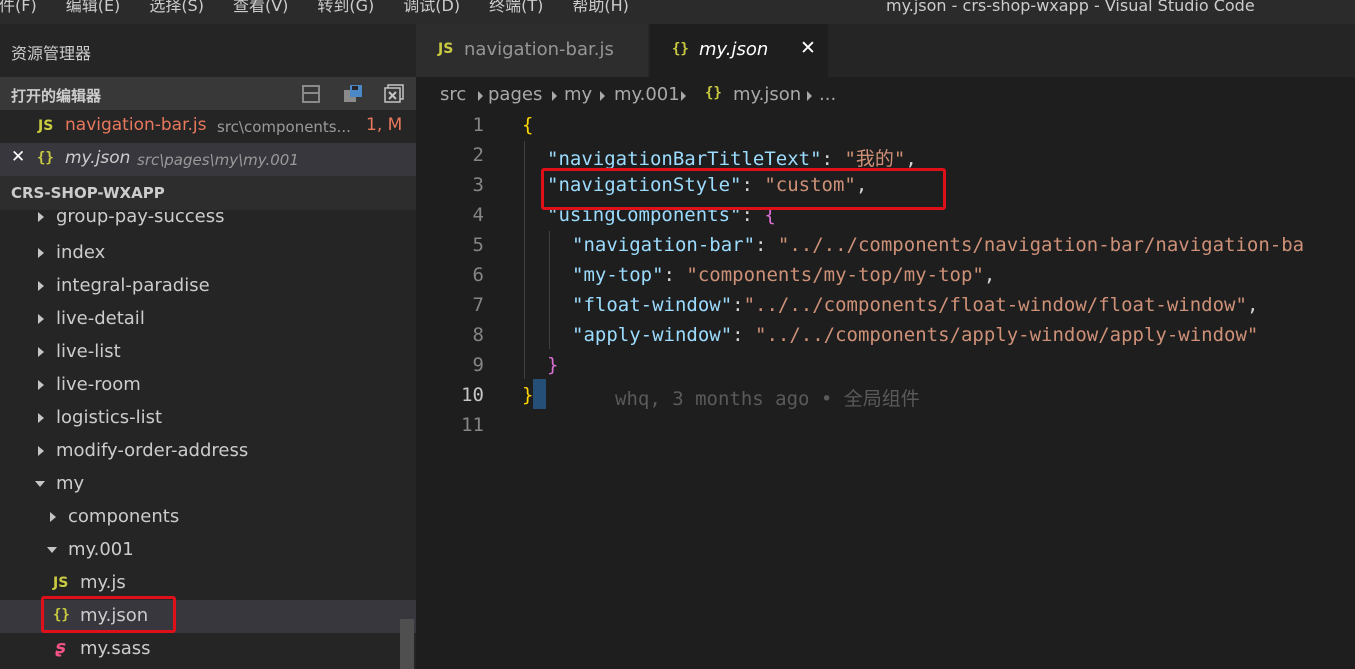 This screenshot has height=669, width=1355. Describe the element at coordinates (200, 220) in the screenshot. I see `tree-folder-group-pay-success: group-pay-success` at that location.